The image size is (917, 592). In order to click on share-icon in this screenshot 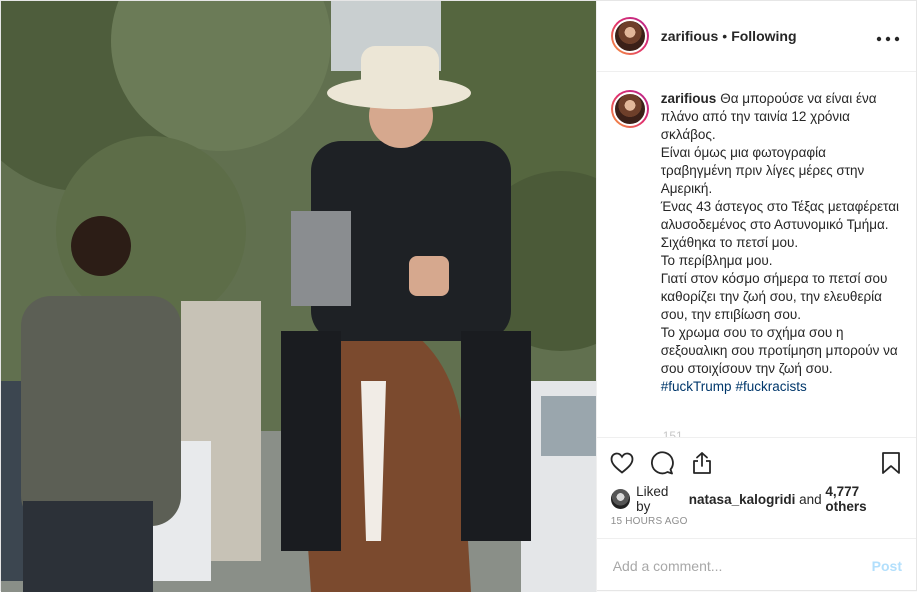, I will do `click(702, 463)`.